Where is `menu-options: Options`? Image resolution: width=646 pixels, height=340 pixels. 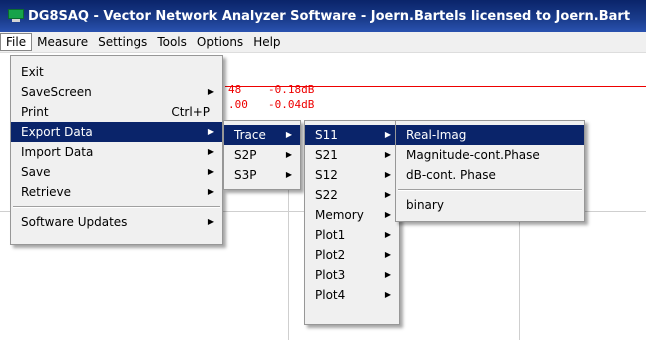 menu-options: Options is located at coordinates (220, 42).